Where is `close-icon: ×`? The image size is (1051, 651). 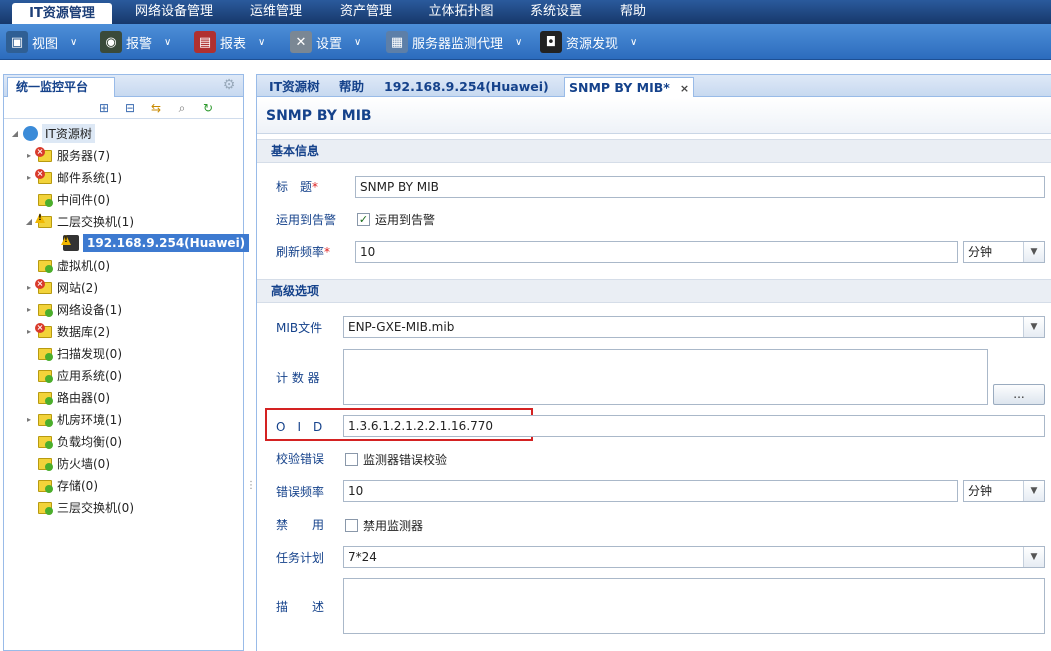
close-icon: × is located at coordinates (684, 88).